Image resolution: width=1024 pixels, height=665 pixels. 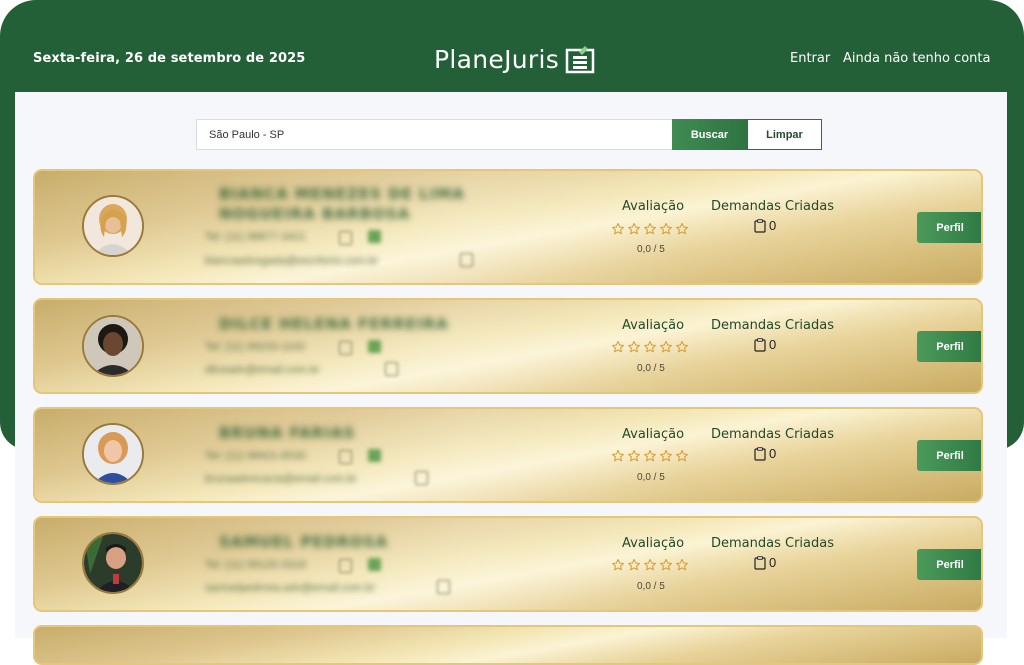 I want to click on lawyer-name-line-1: BRUNA FARIAS, so click(x=287, y=433).